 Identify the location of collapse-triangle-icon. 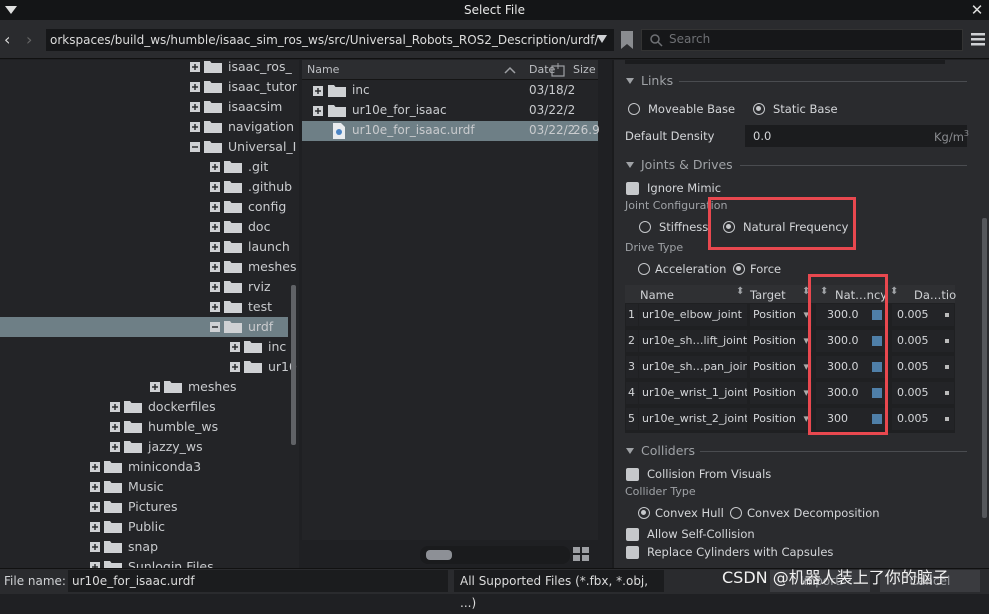
(630, 81).